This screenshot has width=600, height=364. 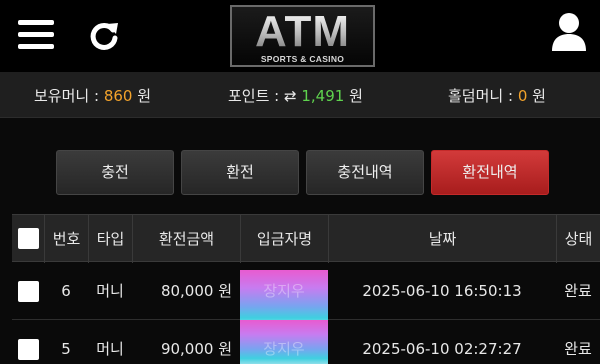 I want to click on logo-subtext: SPORTS & CASINO, so click(x=302, y=59).